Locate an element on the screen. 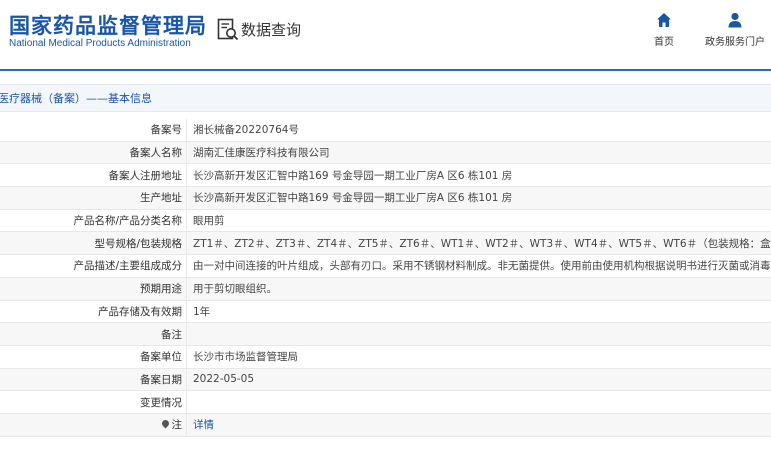 Image resolution: width=771 pixels, height=472 pixels. field-value: 2022-05-05 is located at coordinates (478, 380).